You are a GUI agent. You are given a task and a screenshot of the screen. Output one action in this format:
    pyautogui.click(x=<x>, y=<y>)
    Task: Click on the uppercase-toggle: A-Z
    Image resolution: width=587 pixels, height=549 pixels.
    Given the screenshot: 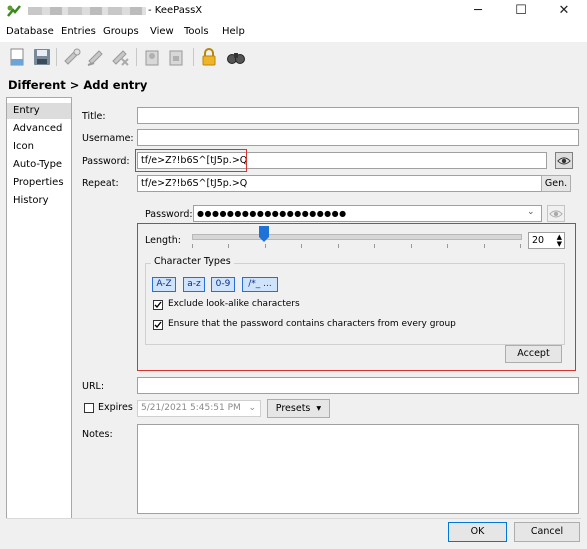 What is the action you would take?
    pyautogui.click(x=164, y=284)
    